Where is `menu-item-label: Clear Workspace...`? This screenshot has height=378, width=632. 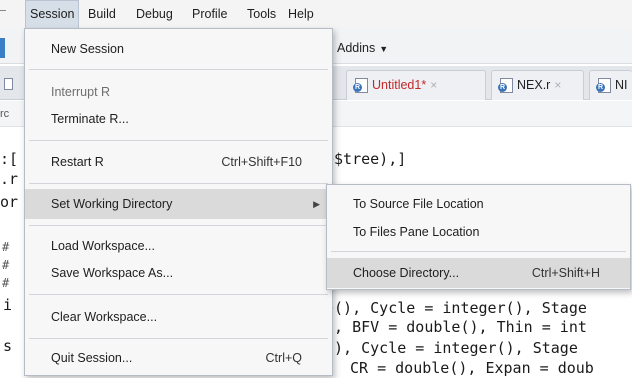 menu-item-label: Clear Workspace... is located at coordinates (104, 317).